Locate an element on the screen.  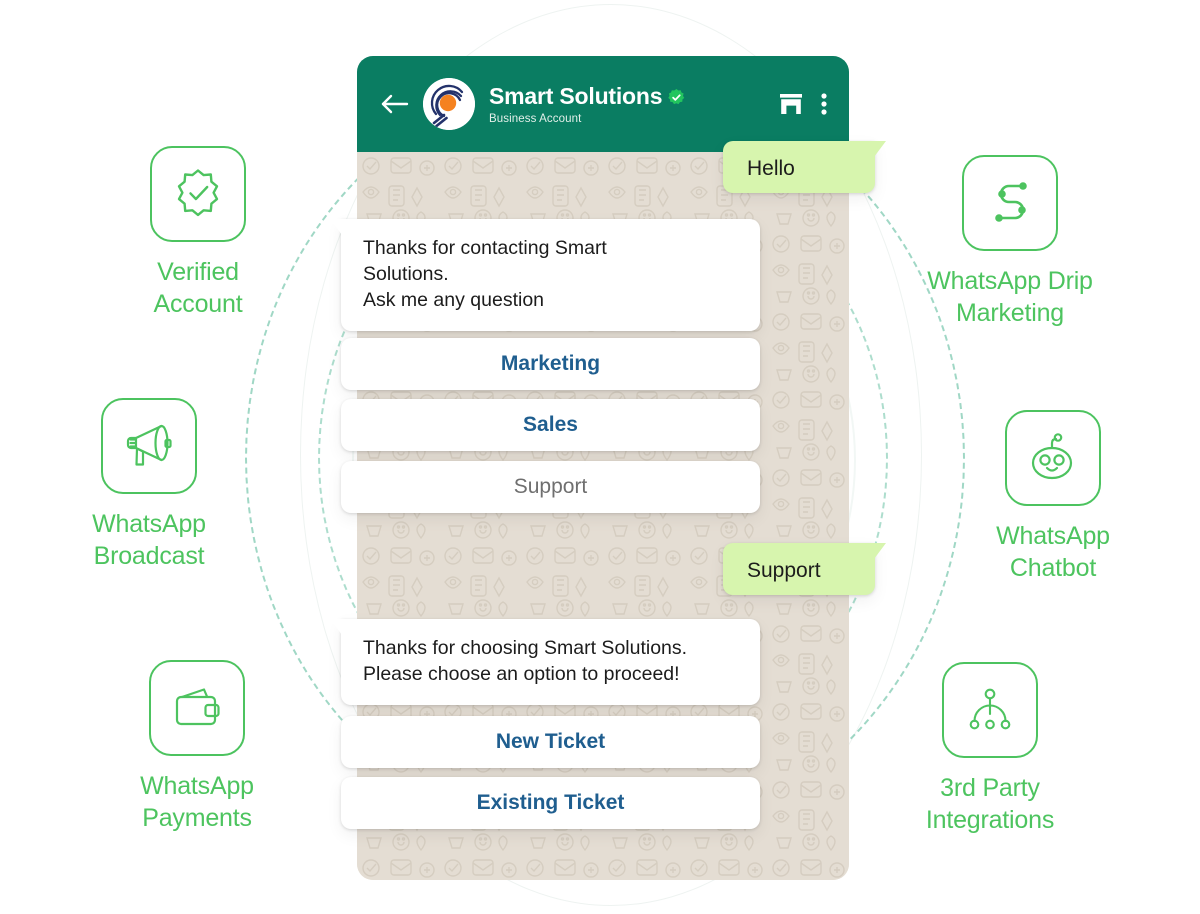
feature-label-line2: Marketing is located at coordinates (1010, 313).